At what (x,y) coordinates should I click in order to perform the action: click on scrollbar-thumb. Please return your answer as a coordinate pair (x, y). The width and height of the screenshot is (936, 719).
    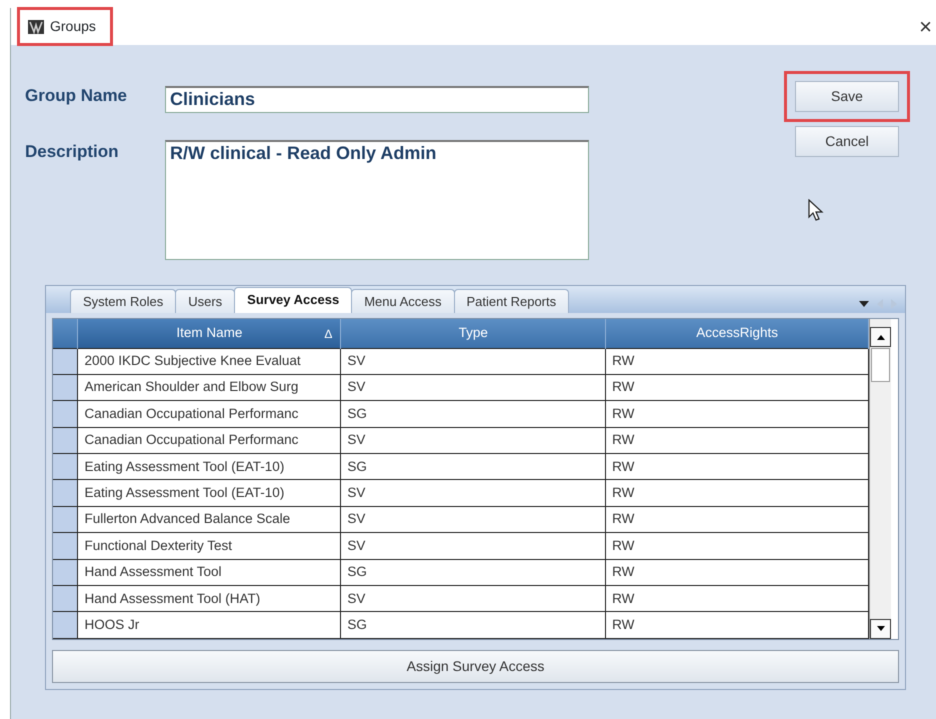
    Looking at the image, I should click on (880, 365).